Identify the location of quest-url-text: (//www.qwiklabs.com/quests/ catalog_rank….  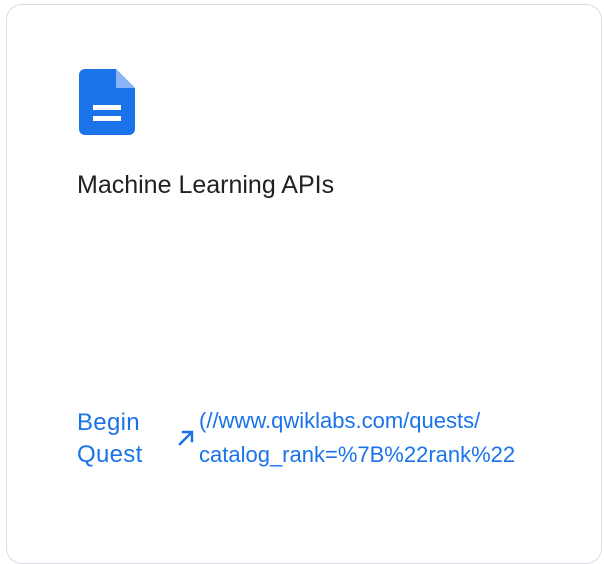
(400, 438).